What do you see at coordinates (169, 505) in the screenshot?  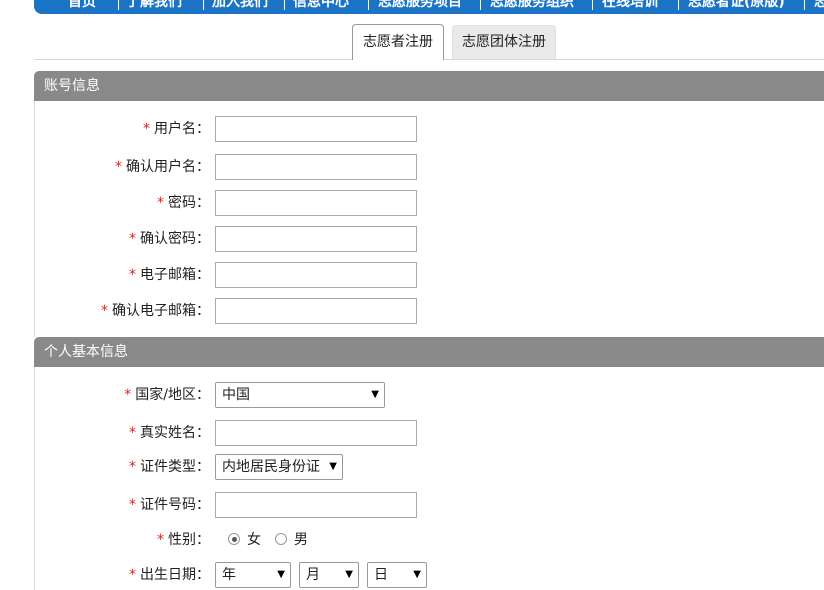 I see `field-label: * 证件号码：` at bounding box center [169, 505].